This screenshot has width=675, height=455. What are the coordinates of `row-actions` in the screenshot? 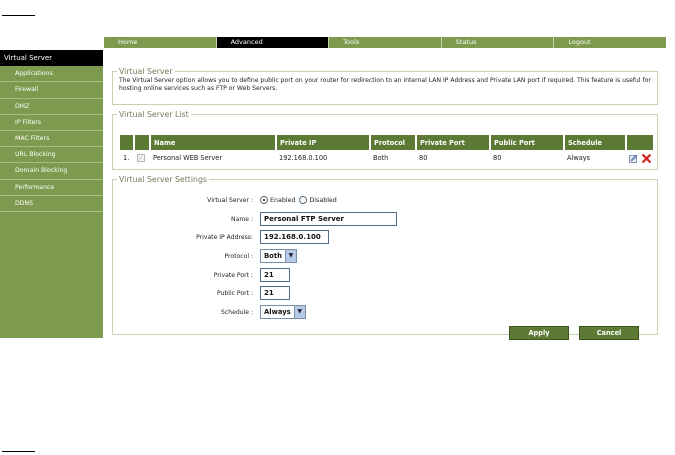 It's located at (639, 158).